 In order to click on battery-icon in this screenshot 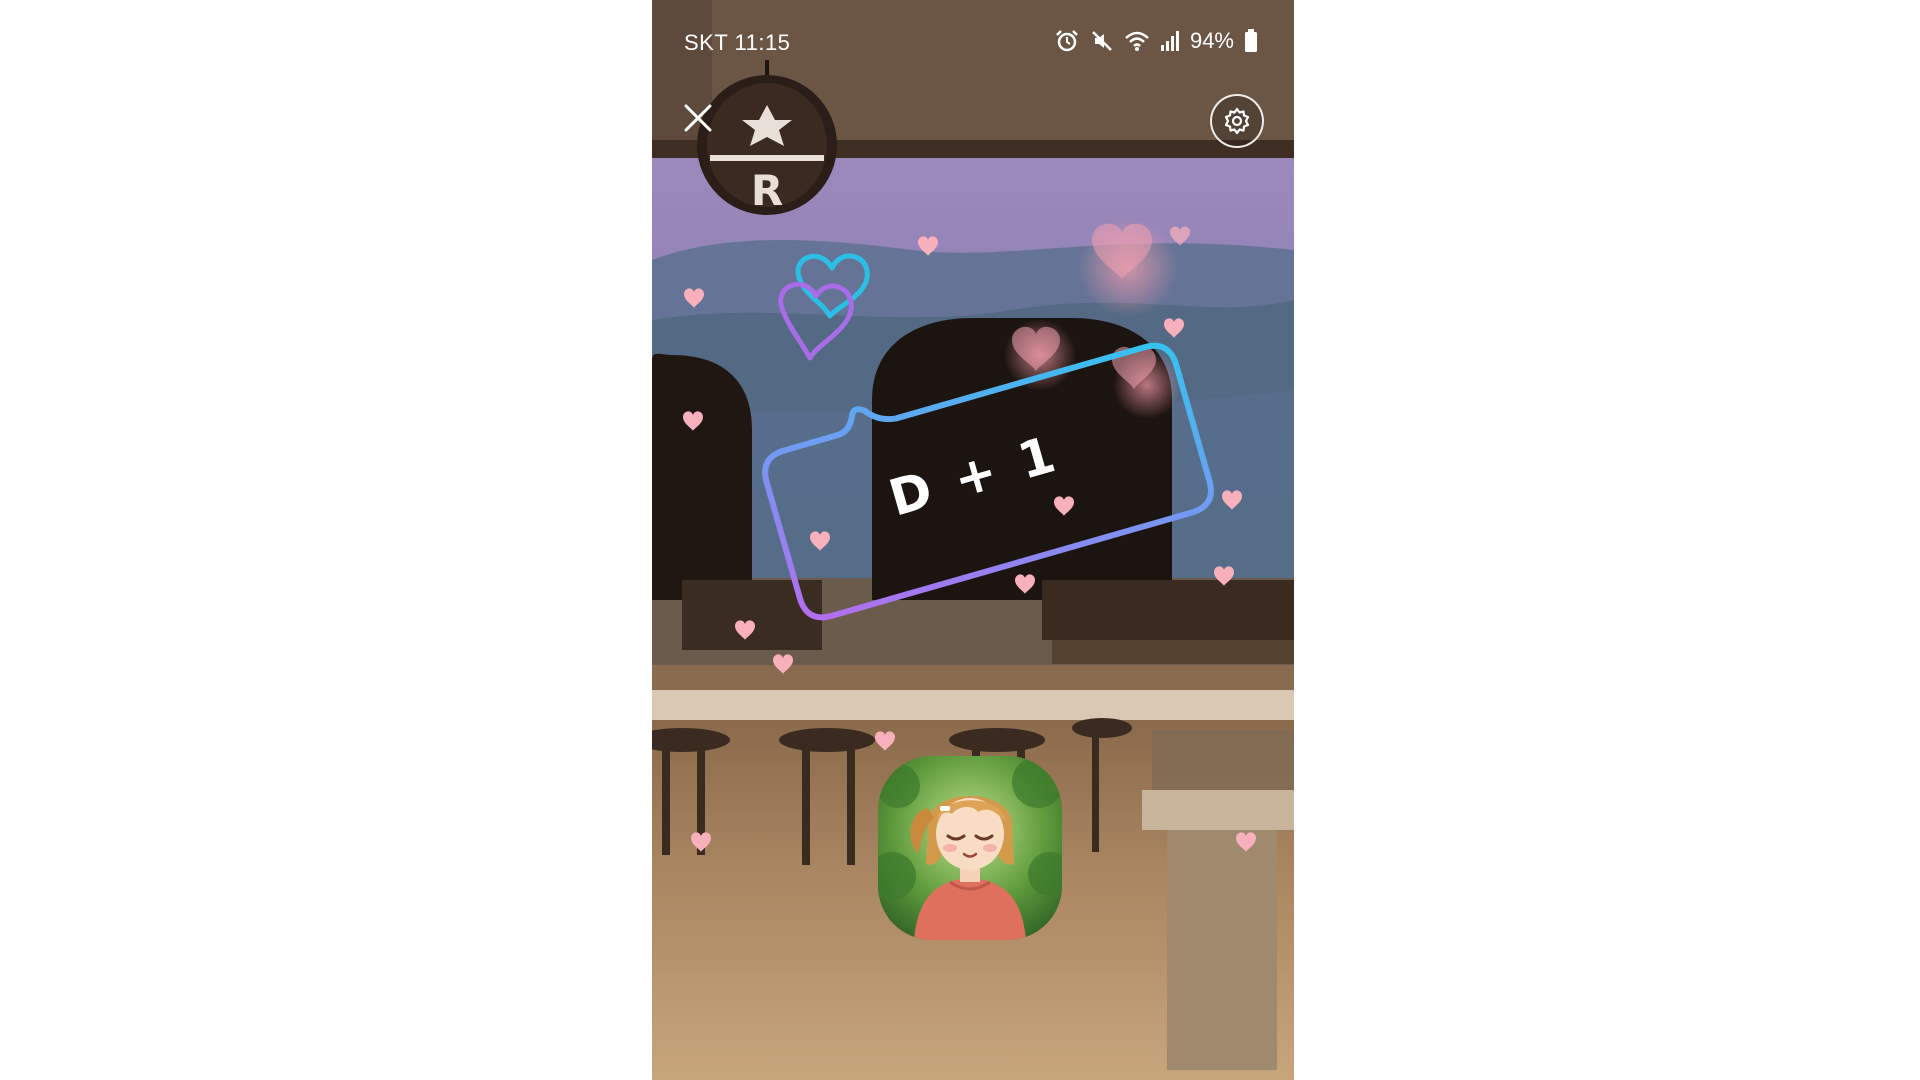, I will do `click(1251, 41)`.